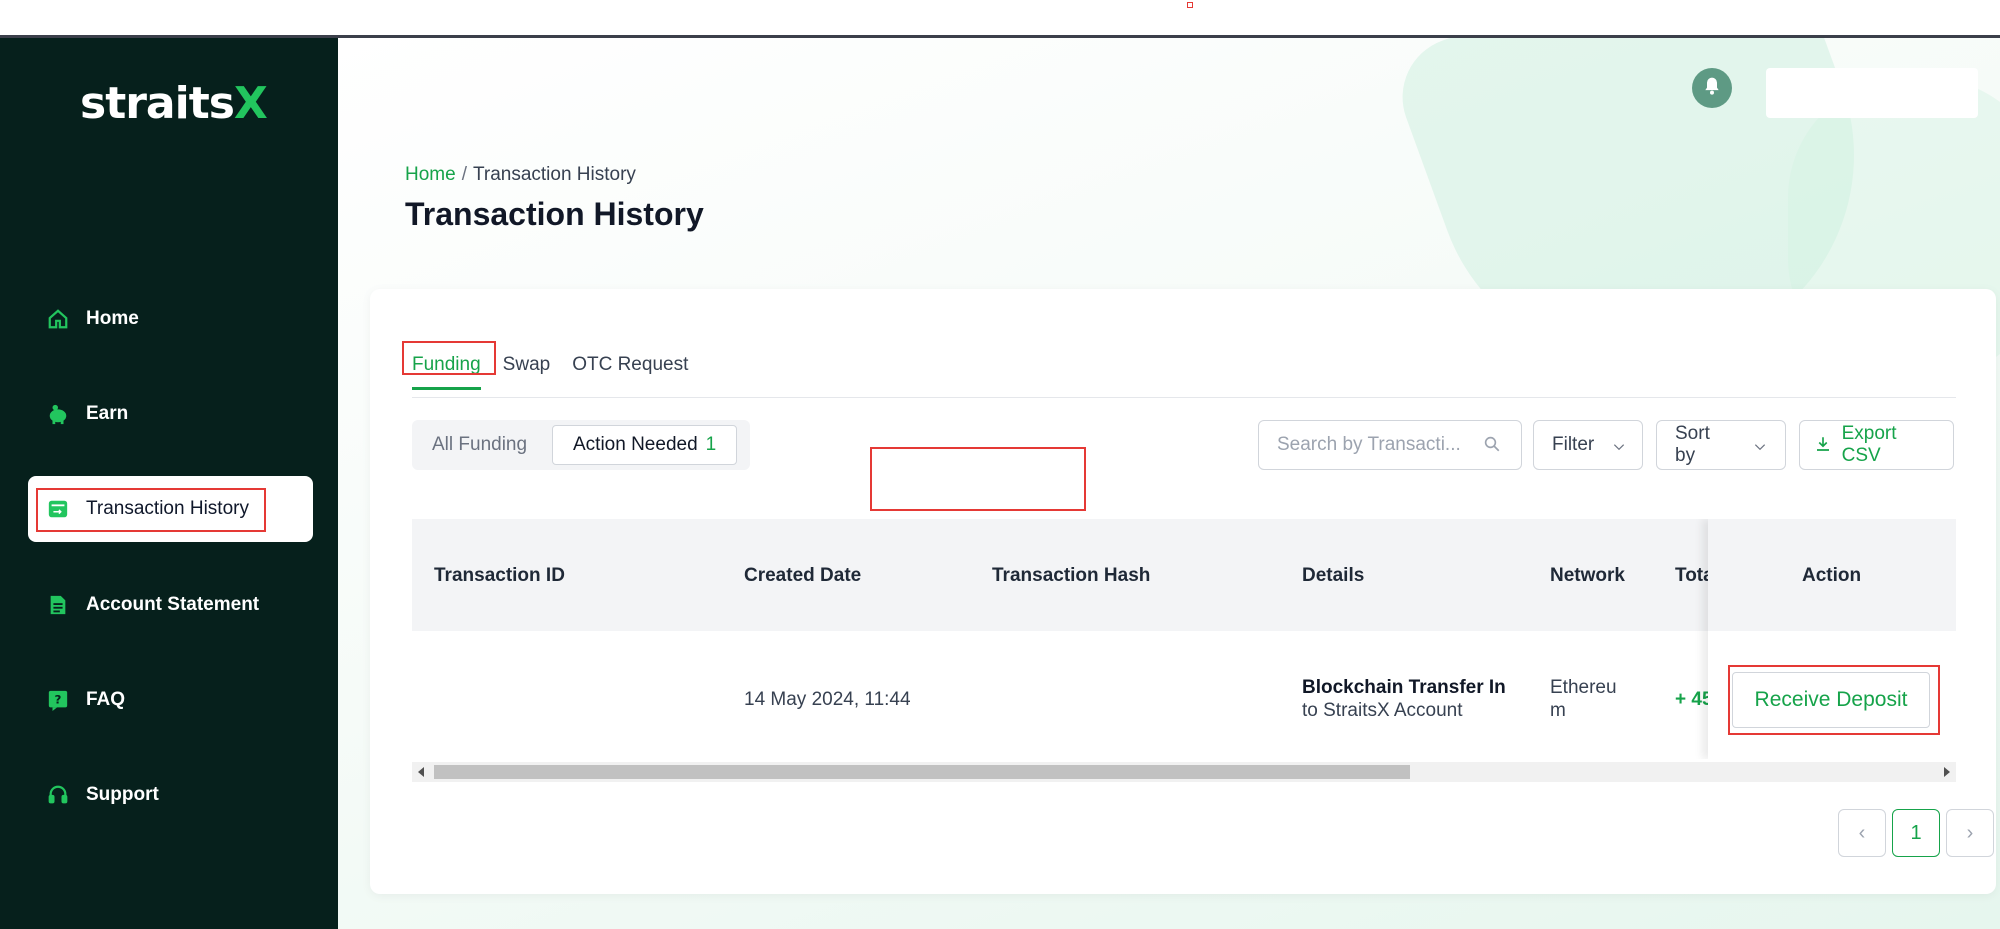  What do you see at coordinates (170, 700) in the screenshot?
I see `sidebar-item-faq: ? FAQ` at bounding box center [170, 700].